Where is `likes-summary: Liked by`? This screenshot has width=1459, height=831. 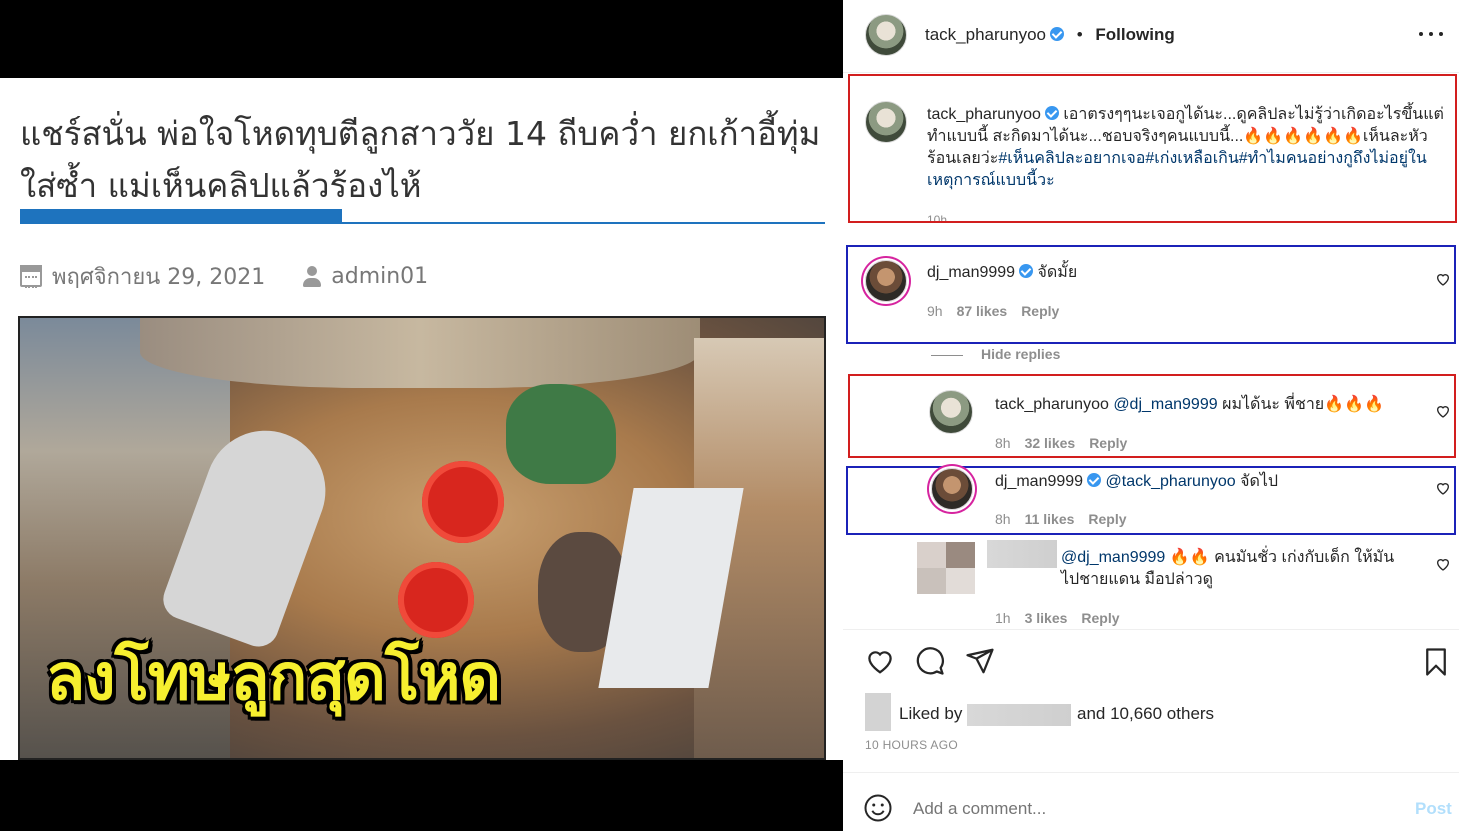
likes-summary: Liked by is located at coordinates (930, 714).